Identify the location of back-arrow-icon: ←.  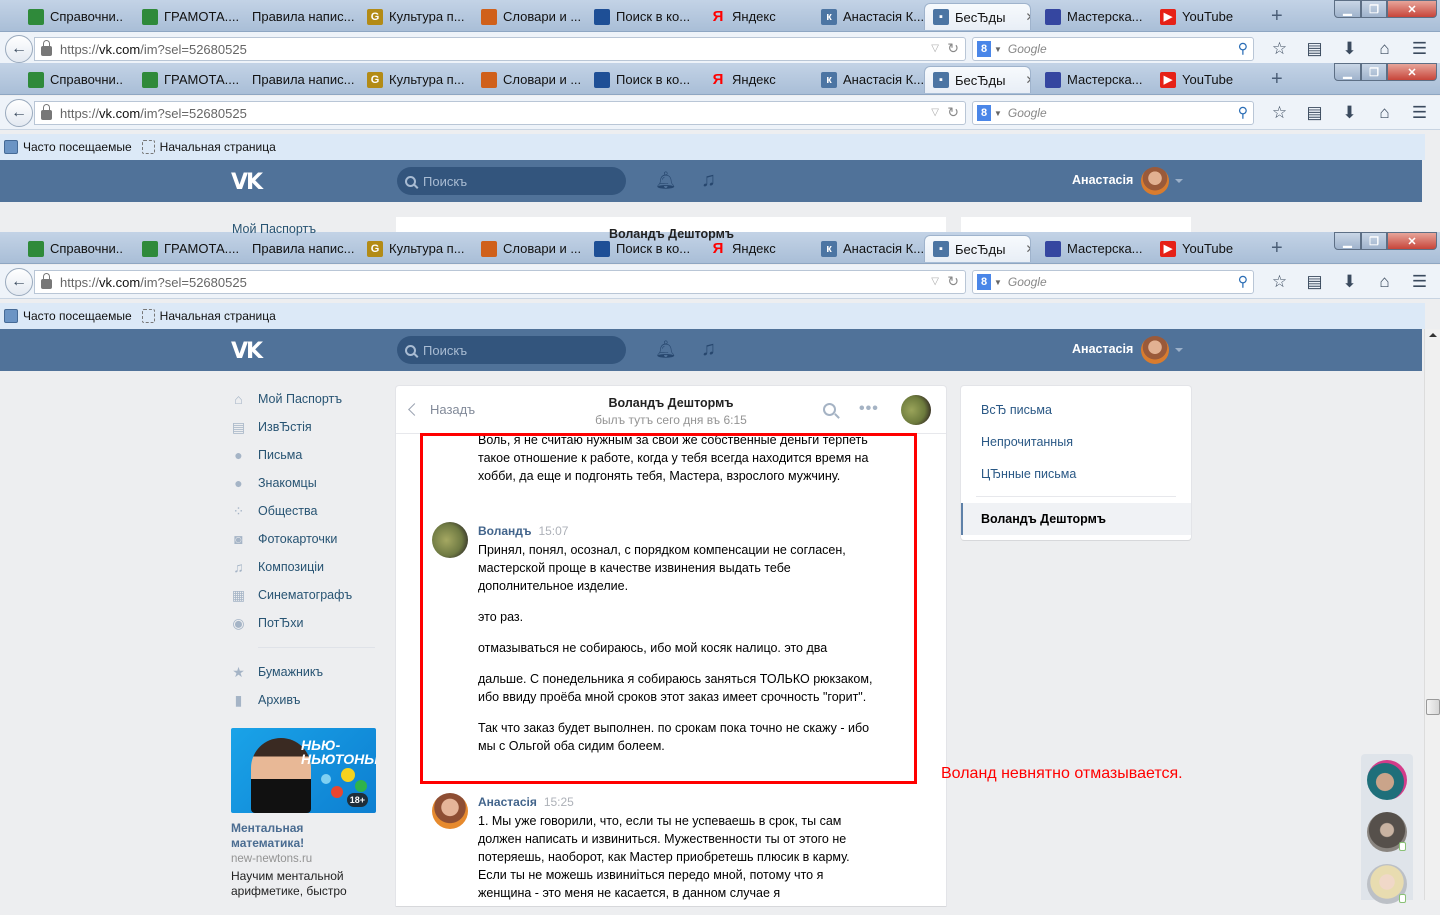
(19, 113).